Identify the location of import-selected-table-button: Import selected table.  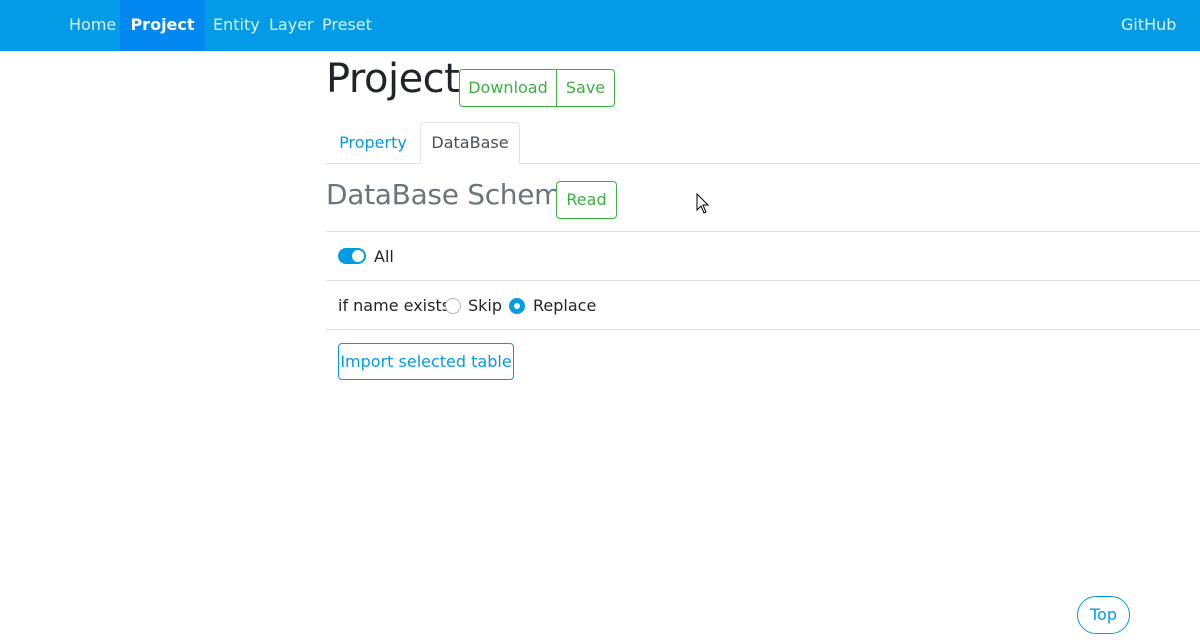
(426, 361).